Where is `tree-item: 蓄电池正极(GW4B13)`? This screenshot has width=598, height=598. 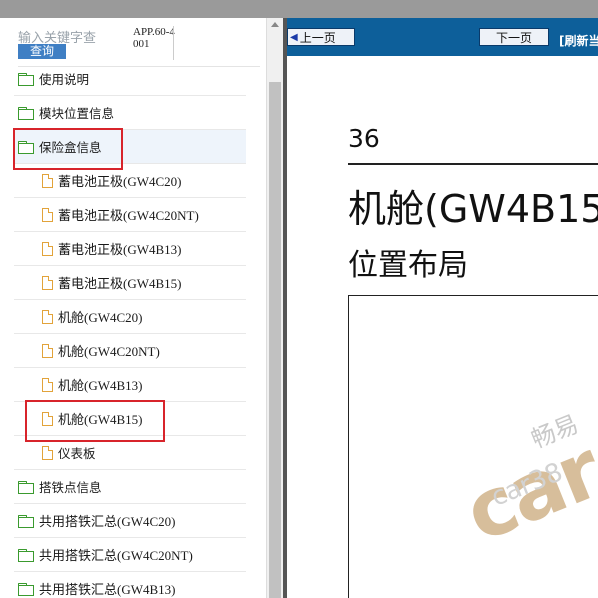 tree-item: 蓄电池正极(GW4B13) is located at coordinates (130, 249).